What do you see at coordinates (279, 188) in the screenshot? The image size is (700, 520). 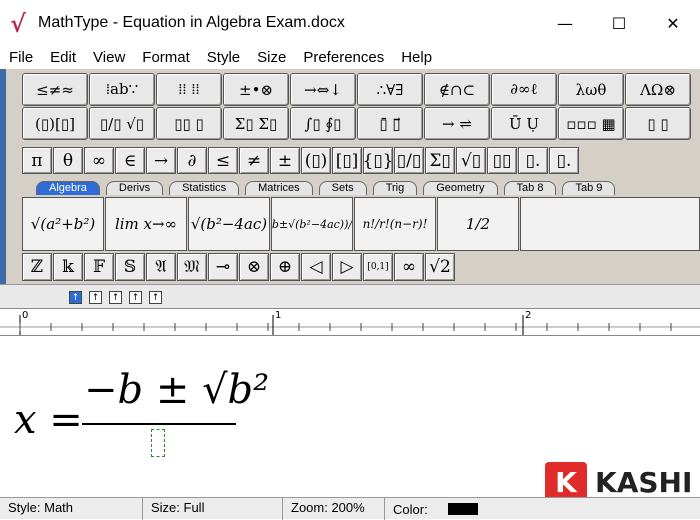 I see `tab-matrices: Matrices` at bounding box center [279, 188].